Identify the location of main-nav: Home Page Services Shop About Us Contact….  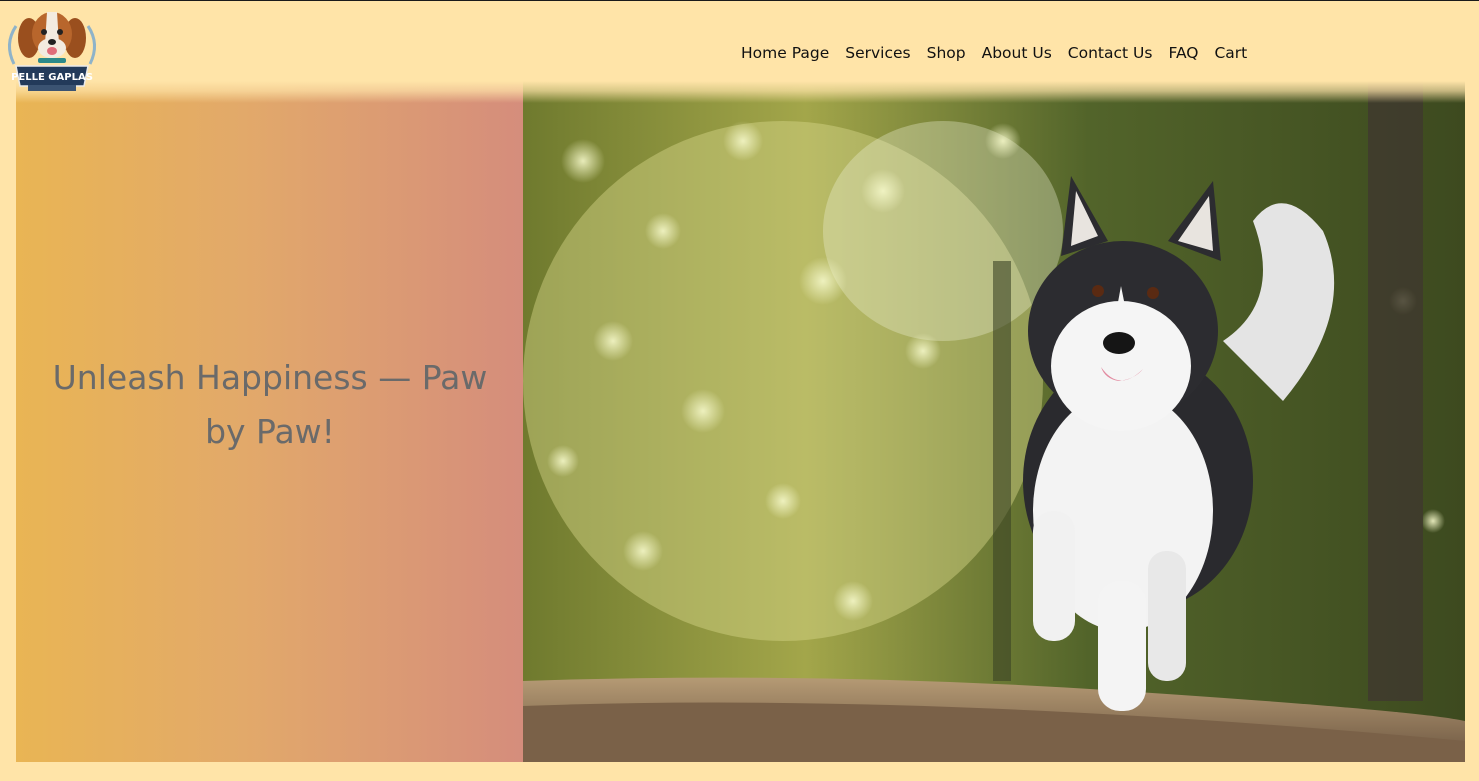
(994, 53).